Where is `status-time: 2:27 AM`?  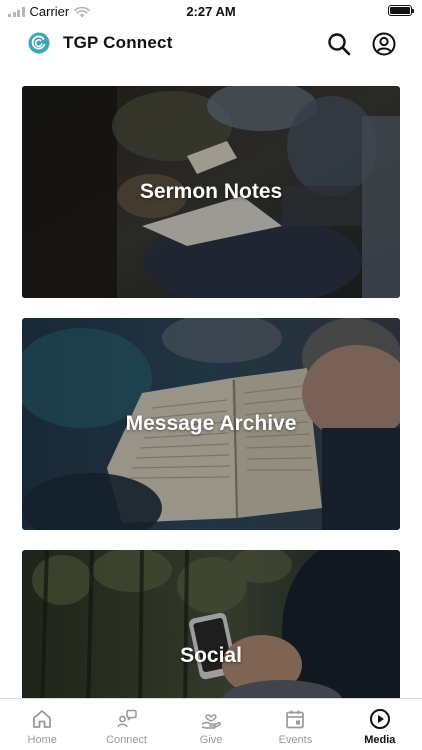 status-time: 2:27 AM is located at coordinates (211, 11).